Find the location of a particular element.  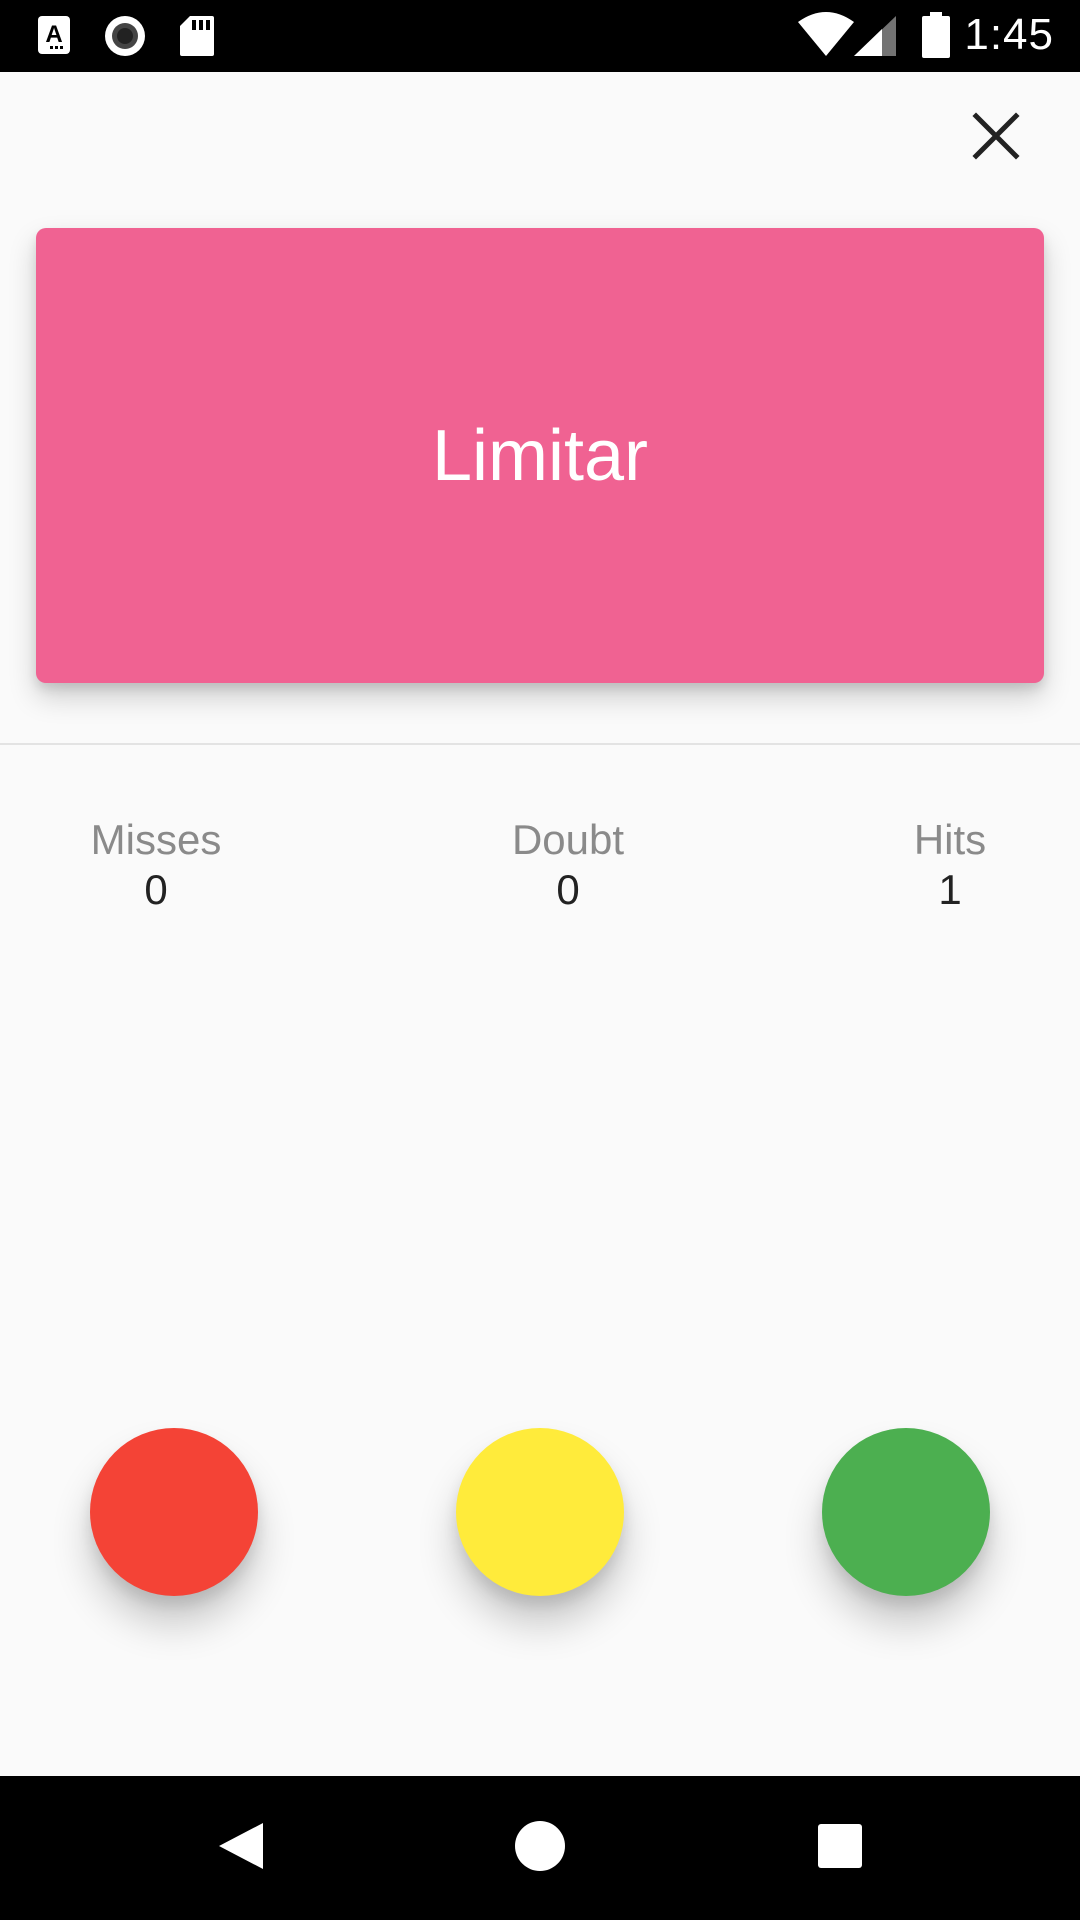

close-icon is located at coordinates (996, 138).